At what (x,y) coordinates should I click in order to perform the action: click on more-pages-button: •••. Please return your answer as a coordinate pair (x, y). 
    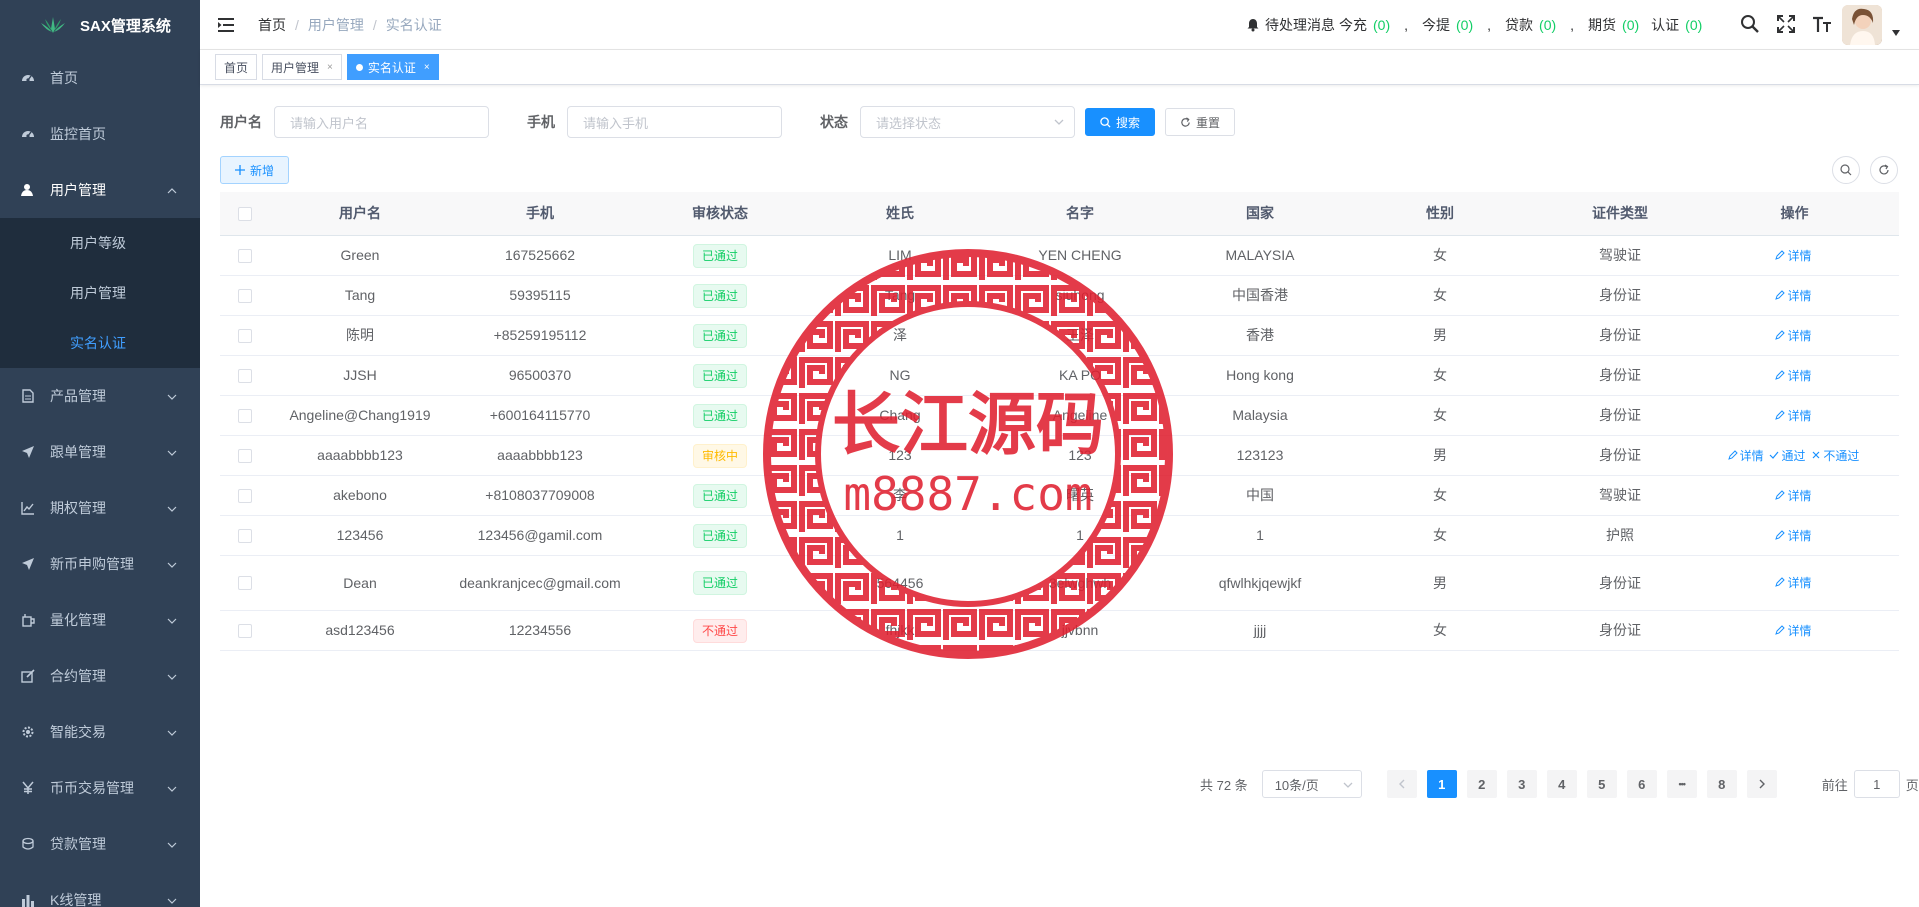
    Looking at the image, I should click on (1681, 784).